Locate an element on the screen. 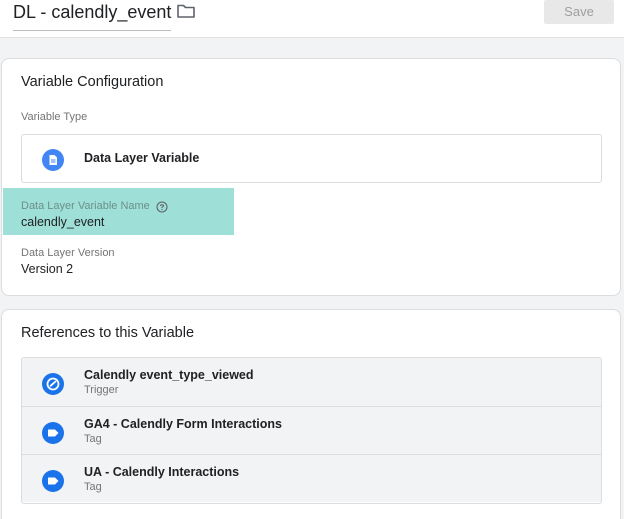 The width and height of the screenshot is (624, 519). list-item: GA4 - Calendly Form Interactions Tag is located at coordinates (311, 430).